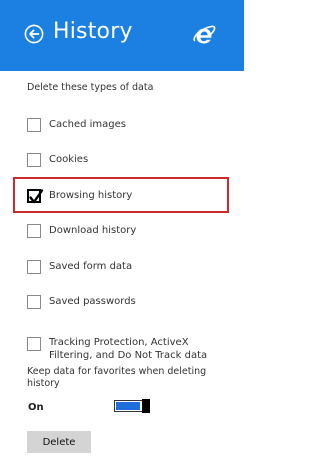 The image size is (320, 468). Describe the element at coordinates (93, 230) in the screenshot. I see `download-history-label: Download history` at that location.